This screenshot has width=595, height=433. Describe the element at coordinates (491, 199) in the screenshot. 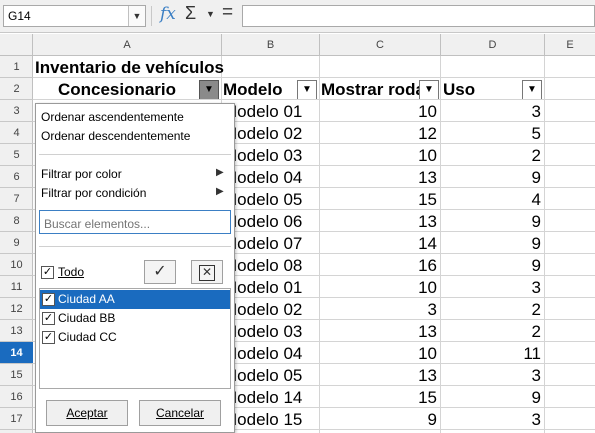

I see `cell-uso: 4` at that location.